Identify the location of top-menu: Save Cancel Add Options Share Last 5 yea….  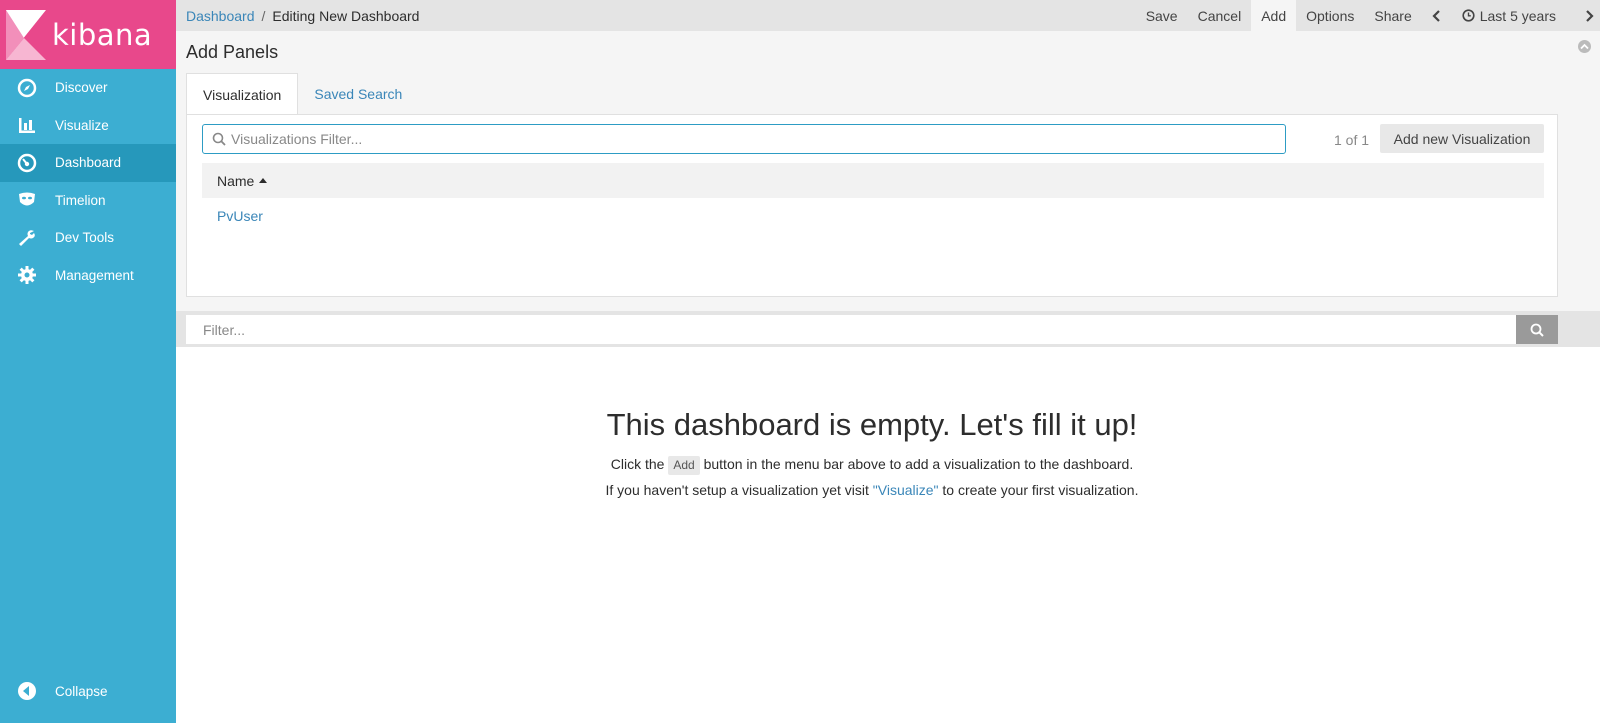
(1351, 15).